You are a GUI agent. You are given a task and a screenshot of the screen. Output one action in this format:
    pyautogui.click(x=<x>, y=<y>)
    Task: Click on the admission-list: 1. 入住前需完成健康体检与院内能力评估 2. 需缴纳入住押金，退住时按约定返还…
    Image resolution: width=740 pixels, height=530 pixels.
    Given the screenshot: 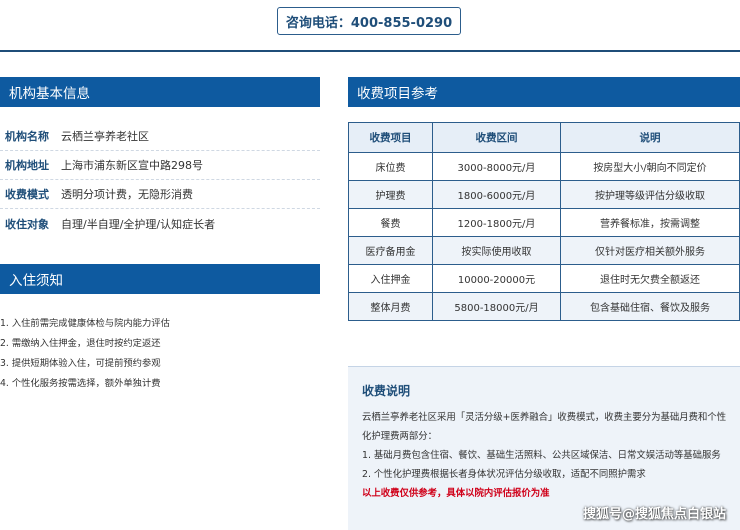 What is the action you would take?
    pyautogui.click(x=160, y=352)
    